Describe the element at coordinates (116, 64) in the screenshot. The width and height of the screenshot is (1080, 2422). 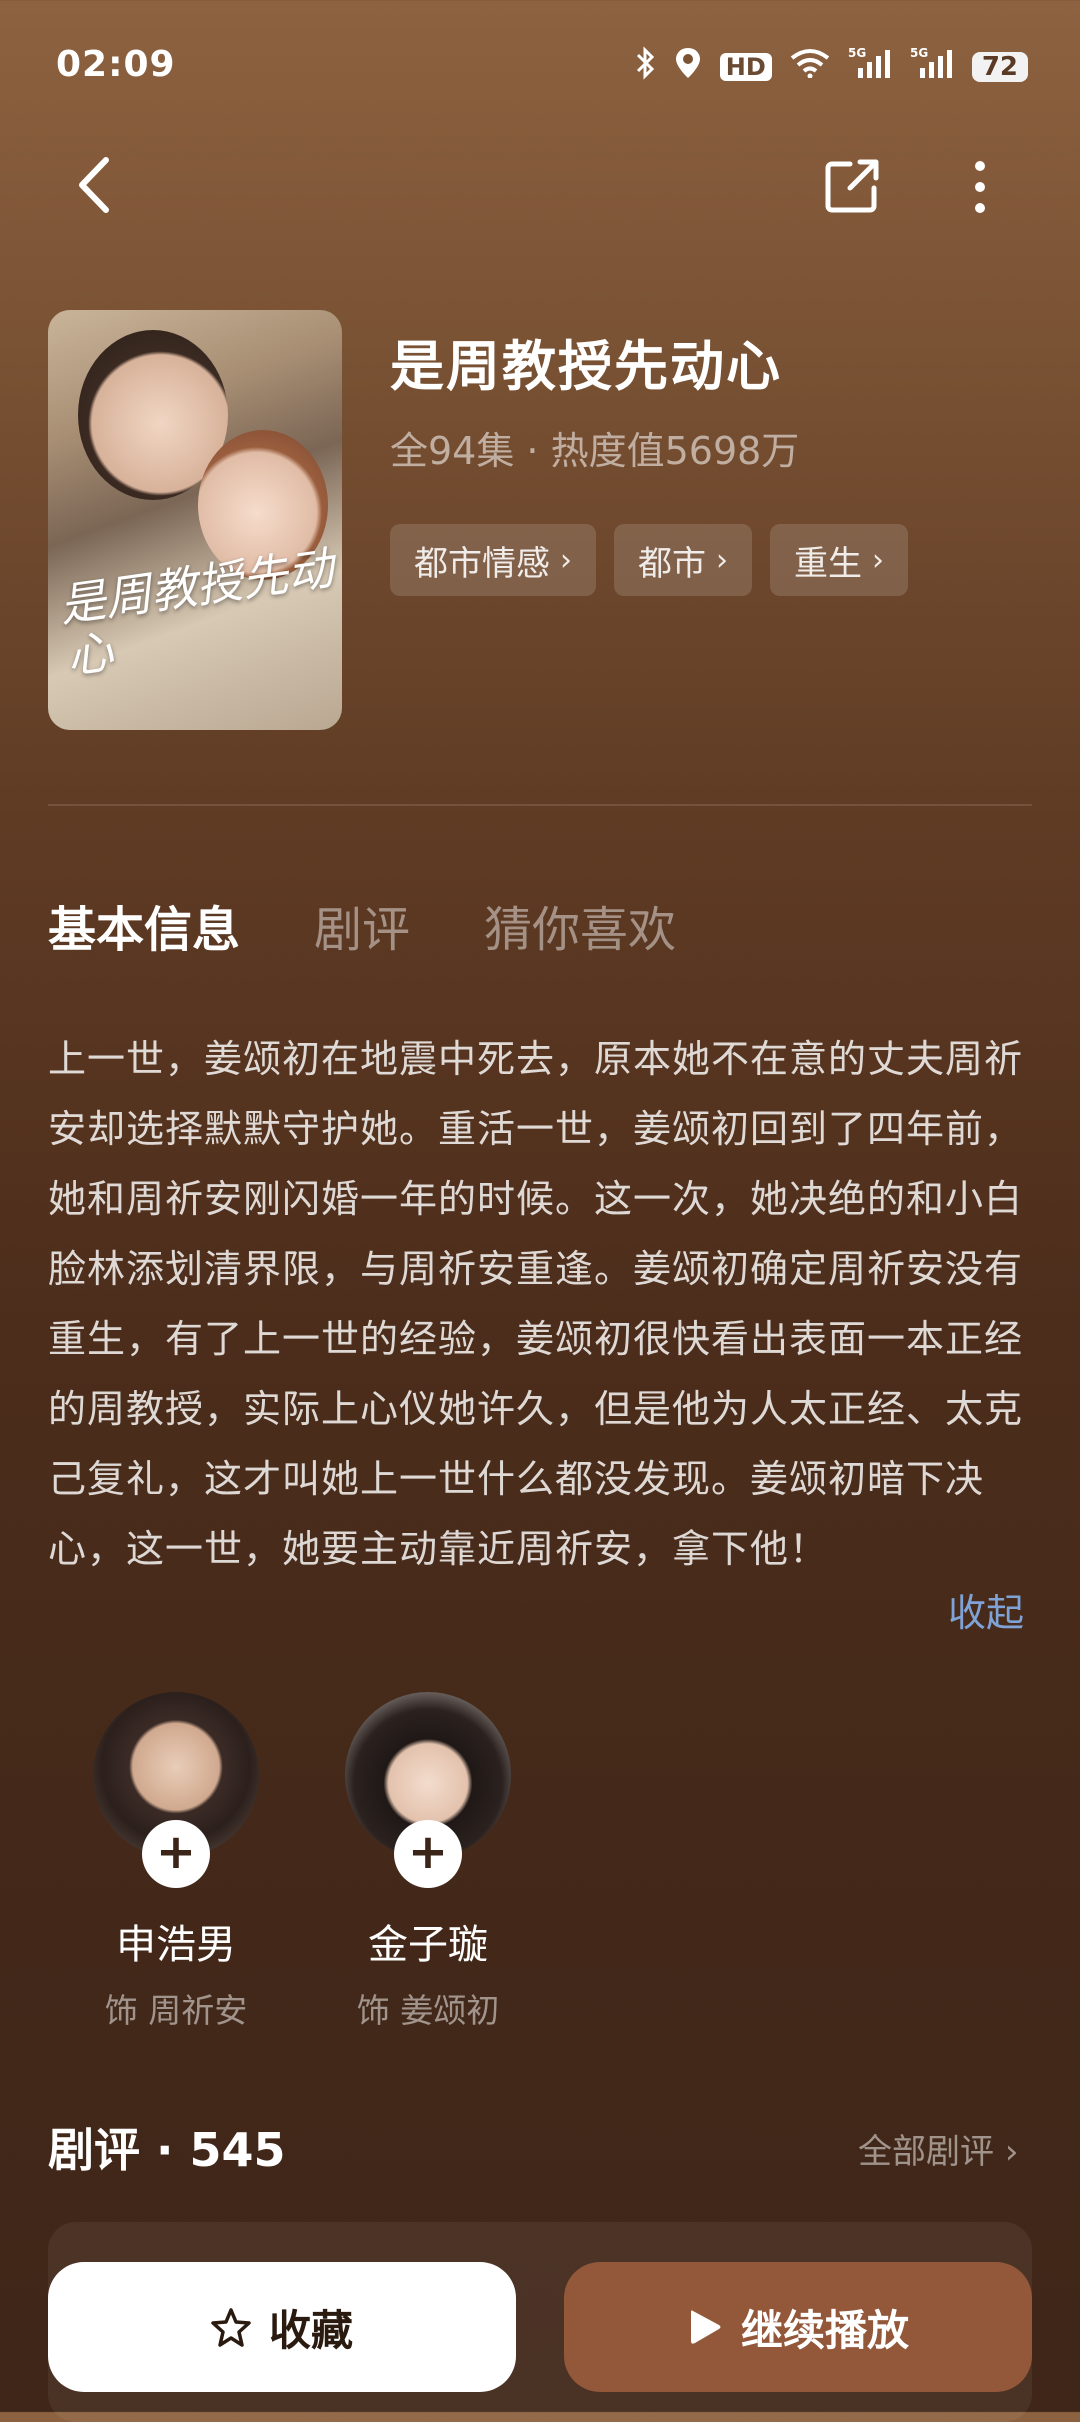
I see `status-time: 02:09` at that location.